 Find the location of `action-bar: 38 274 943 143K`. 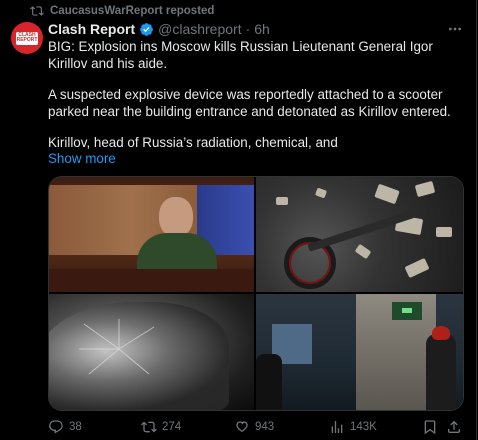

action-bar: 38 274 943 143K is located at coordinates (256, 428).